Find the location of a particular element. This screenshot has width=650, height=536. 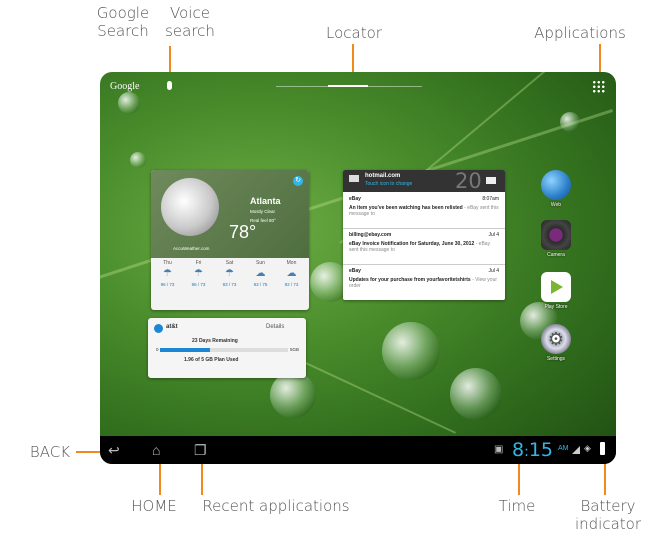

app-grid-icon is located at coordinates (598, 86).